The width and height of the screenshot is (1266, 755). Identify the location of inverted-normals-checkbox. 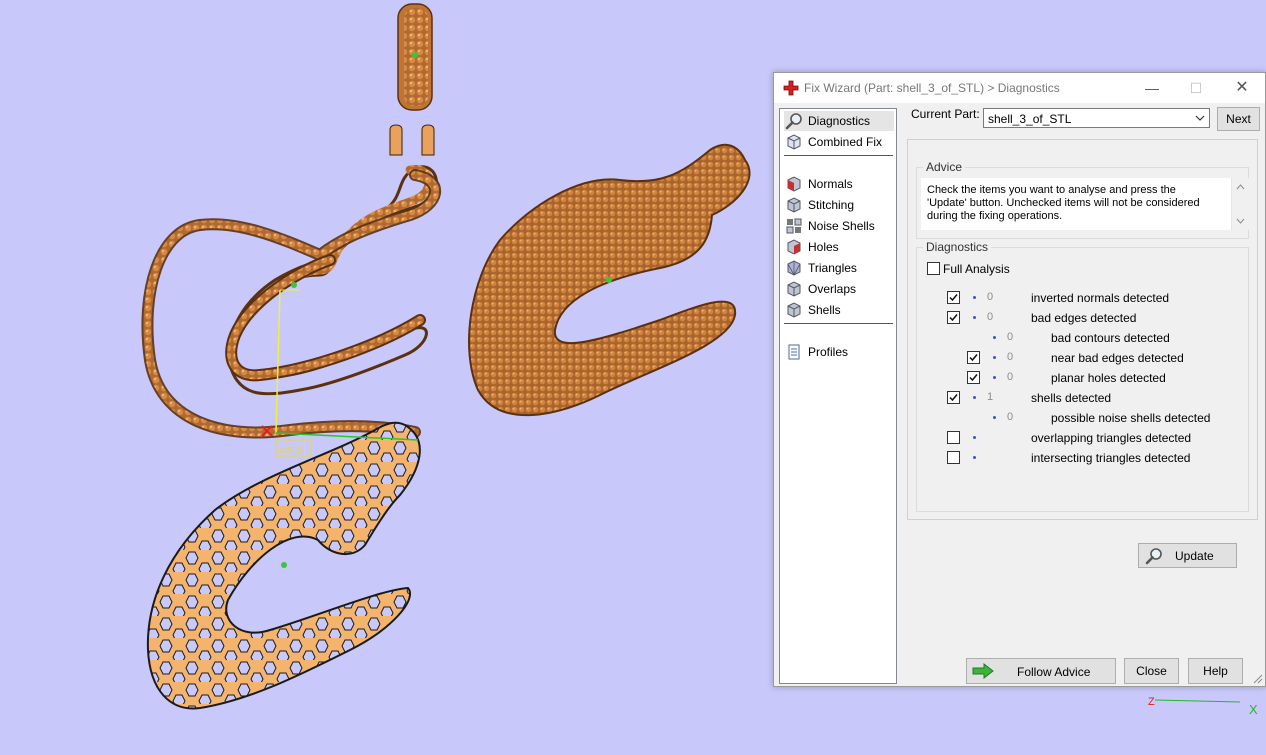
(953, 297).